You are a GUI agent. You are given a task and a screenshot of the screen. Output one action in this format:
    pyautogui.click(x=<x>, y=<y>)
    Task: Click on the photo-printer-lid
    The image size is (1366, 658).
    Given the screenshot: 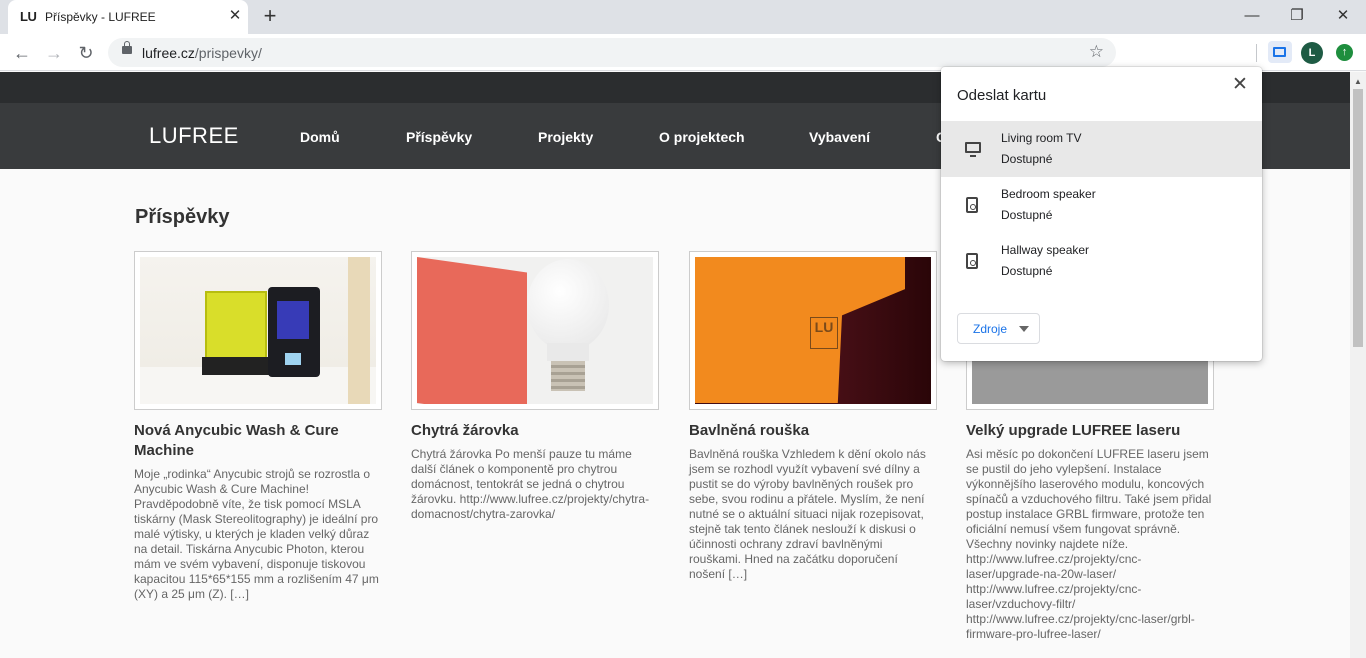 What is the action you would take?
    pyautogui.click(x=293, y=320)
    